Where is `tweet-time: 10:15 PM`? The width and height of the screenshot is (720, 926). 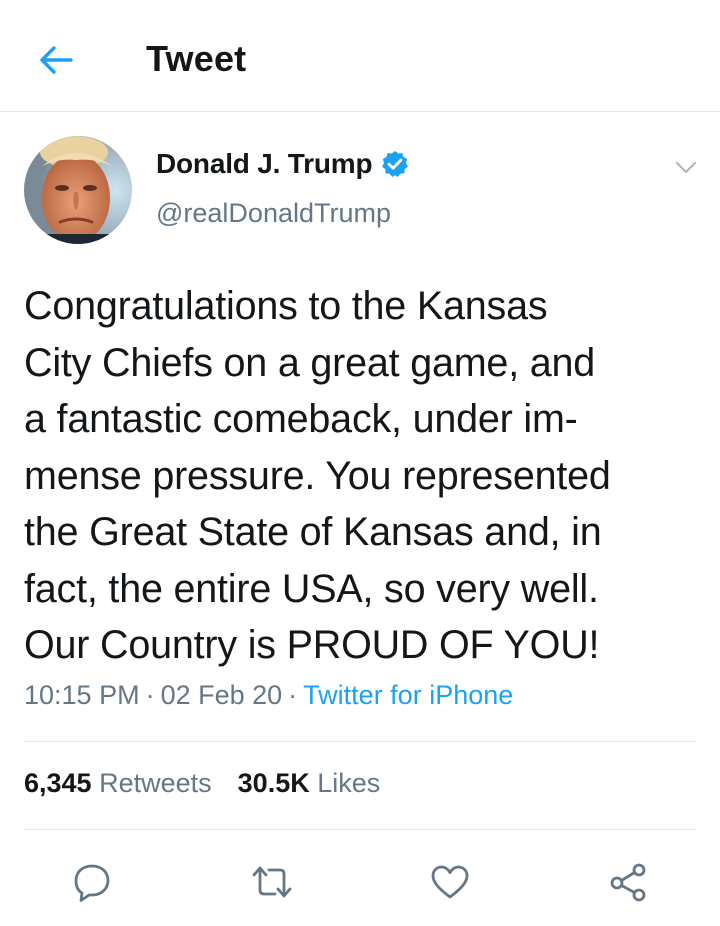 tweet-time: 10:15 PM is located at coordinates (82, 695).